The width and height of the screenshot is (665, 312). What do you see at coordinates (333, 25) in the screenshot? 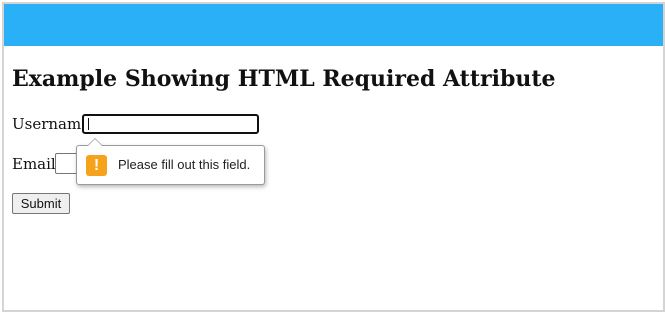
I see `header-banner` at bounding box center [333, 25].